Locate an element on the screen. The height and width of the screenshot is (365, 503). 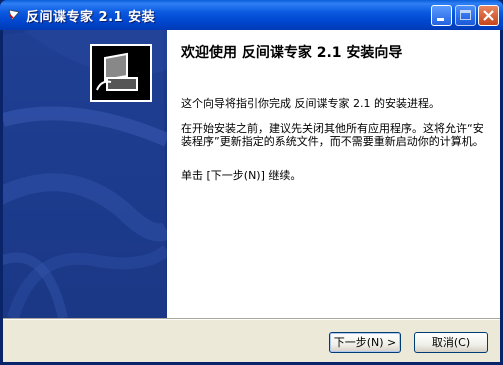
close-icon is located at coordinates (488, 15).